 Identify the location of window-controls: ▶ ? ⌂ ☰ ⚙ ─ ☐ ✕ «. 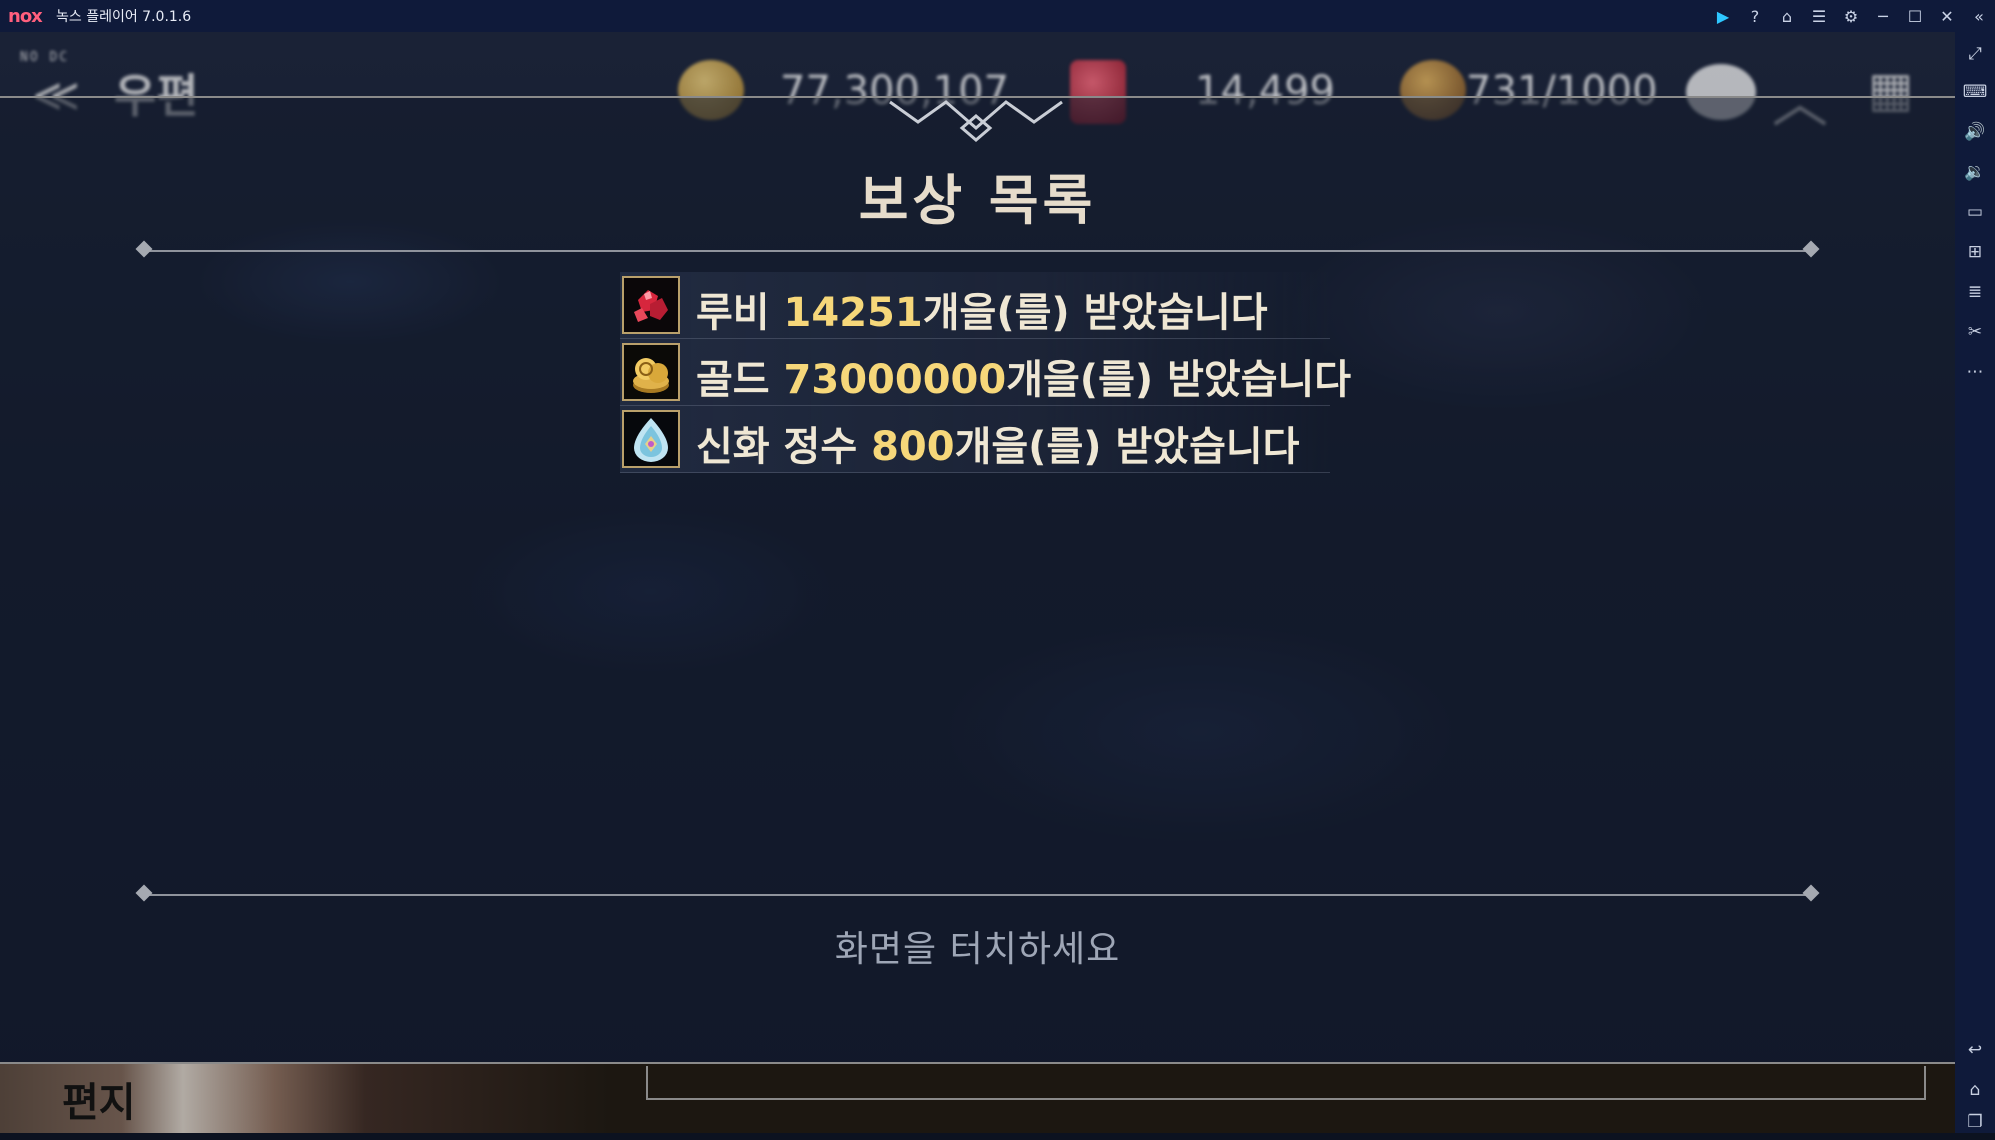
(1851, 16).